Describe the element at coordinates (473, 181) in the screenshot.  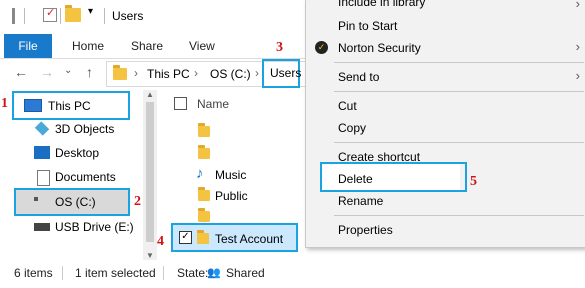
I see `annotation-5: 5` at that location.